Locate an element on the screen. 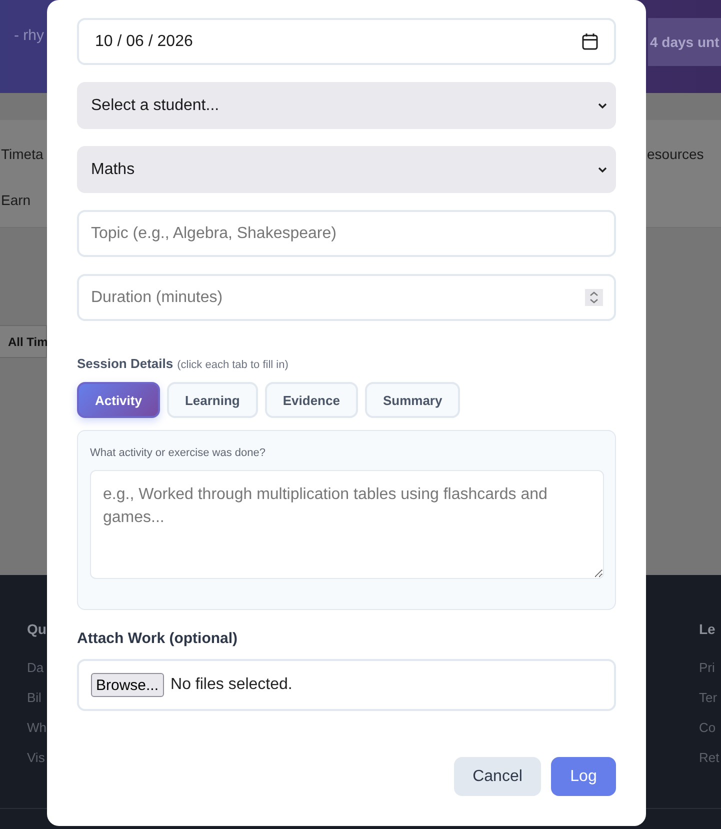 This screenshot has width=721, height=829. header-user-text: - rhy is located at coordinates (29, 36).